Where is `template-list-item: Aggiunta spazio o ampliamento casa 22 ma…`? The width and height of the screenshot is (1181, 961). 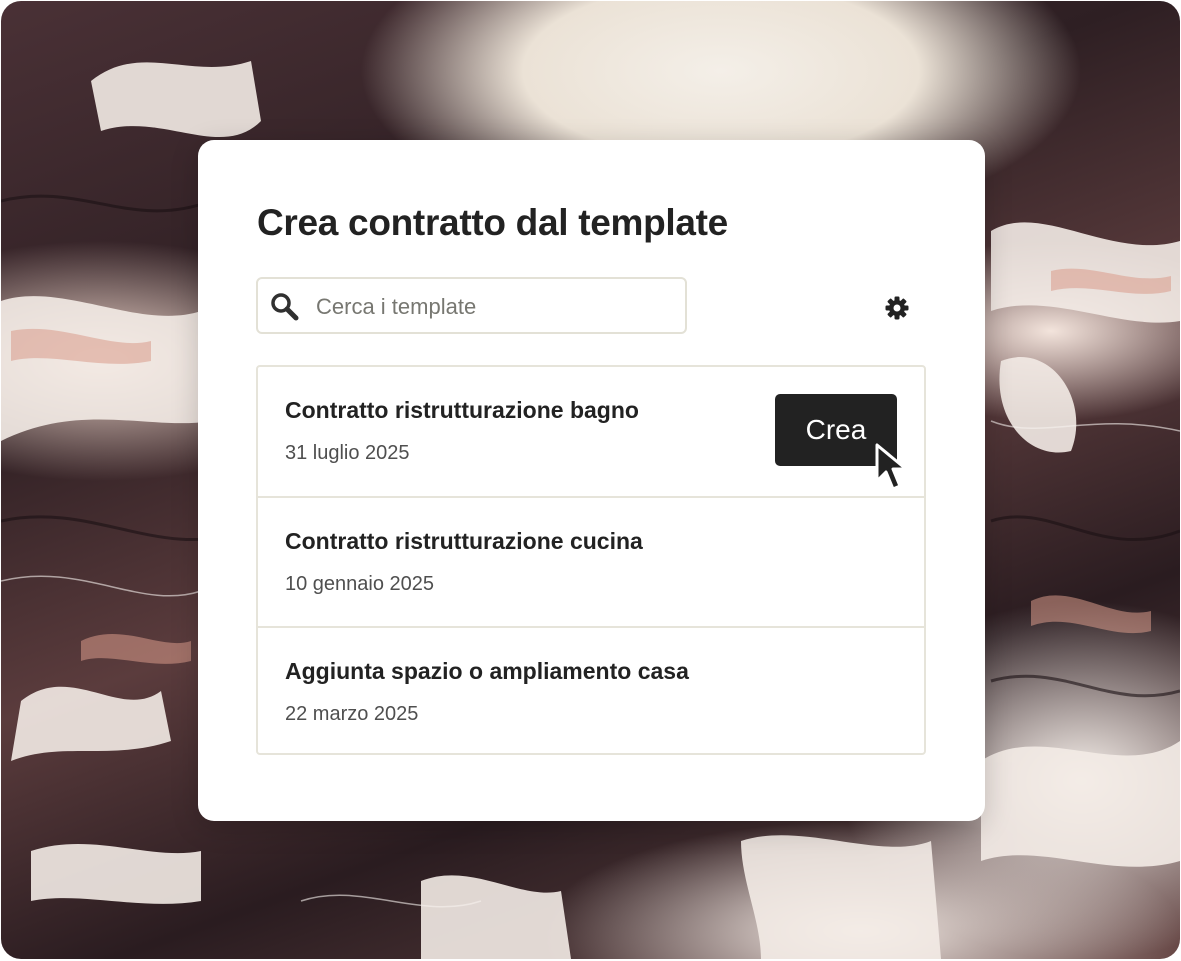 template-list-item: Aggiunta spazio o ampliamento casa 22 ma… is located at coordinates (591, 691).